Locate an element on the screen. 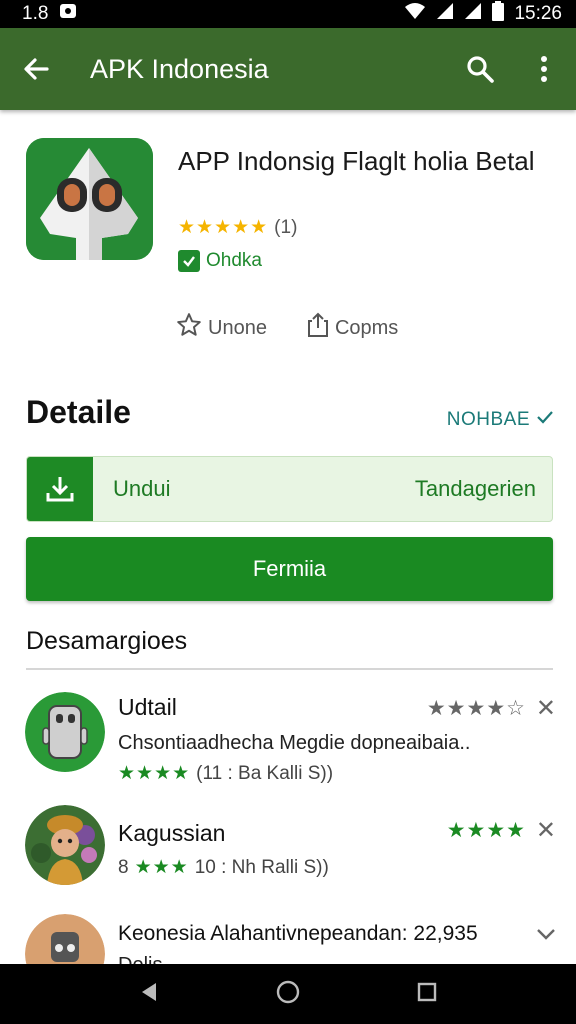  item-rating-stars: ★★★★ is located at coordinates (486, 830).